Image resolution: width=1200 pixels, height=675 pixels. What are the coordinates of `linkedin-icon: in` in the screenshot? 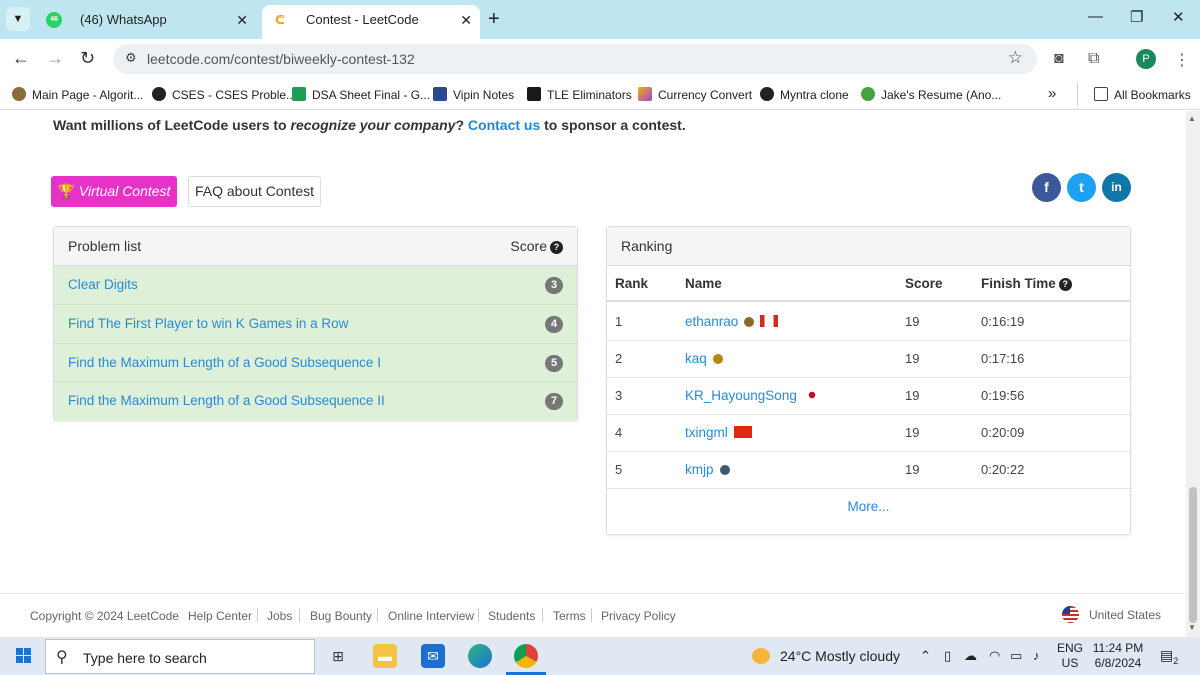 It's located at (1116, 187).